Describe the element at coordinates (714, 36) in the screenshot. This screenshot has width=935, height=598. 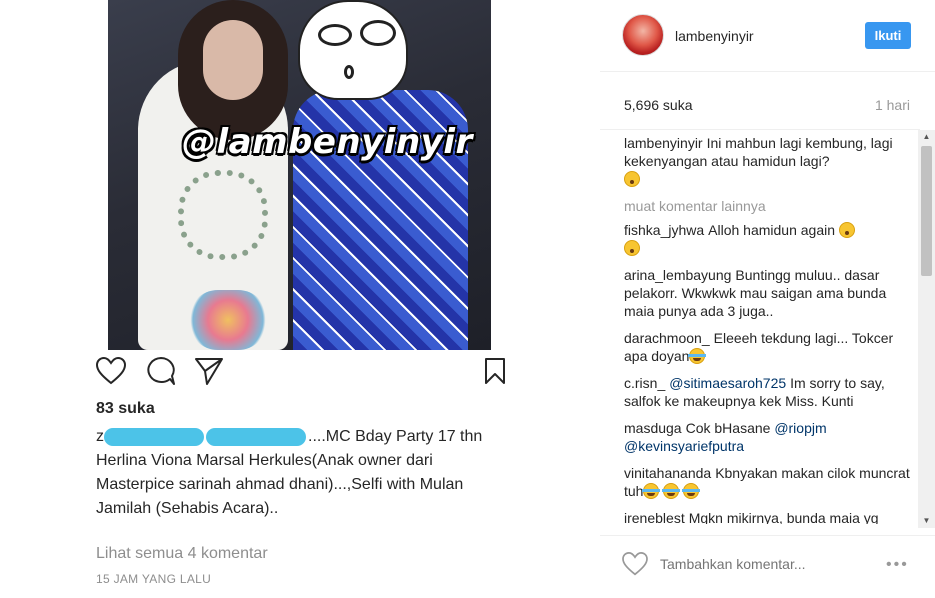
I see `panel-username: lambenyinyir` at that location.